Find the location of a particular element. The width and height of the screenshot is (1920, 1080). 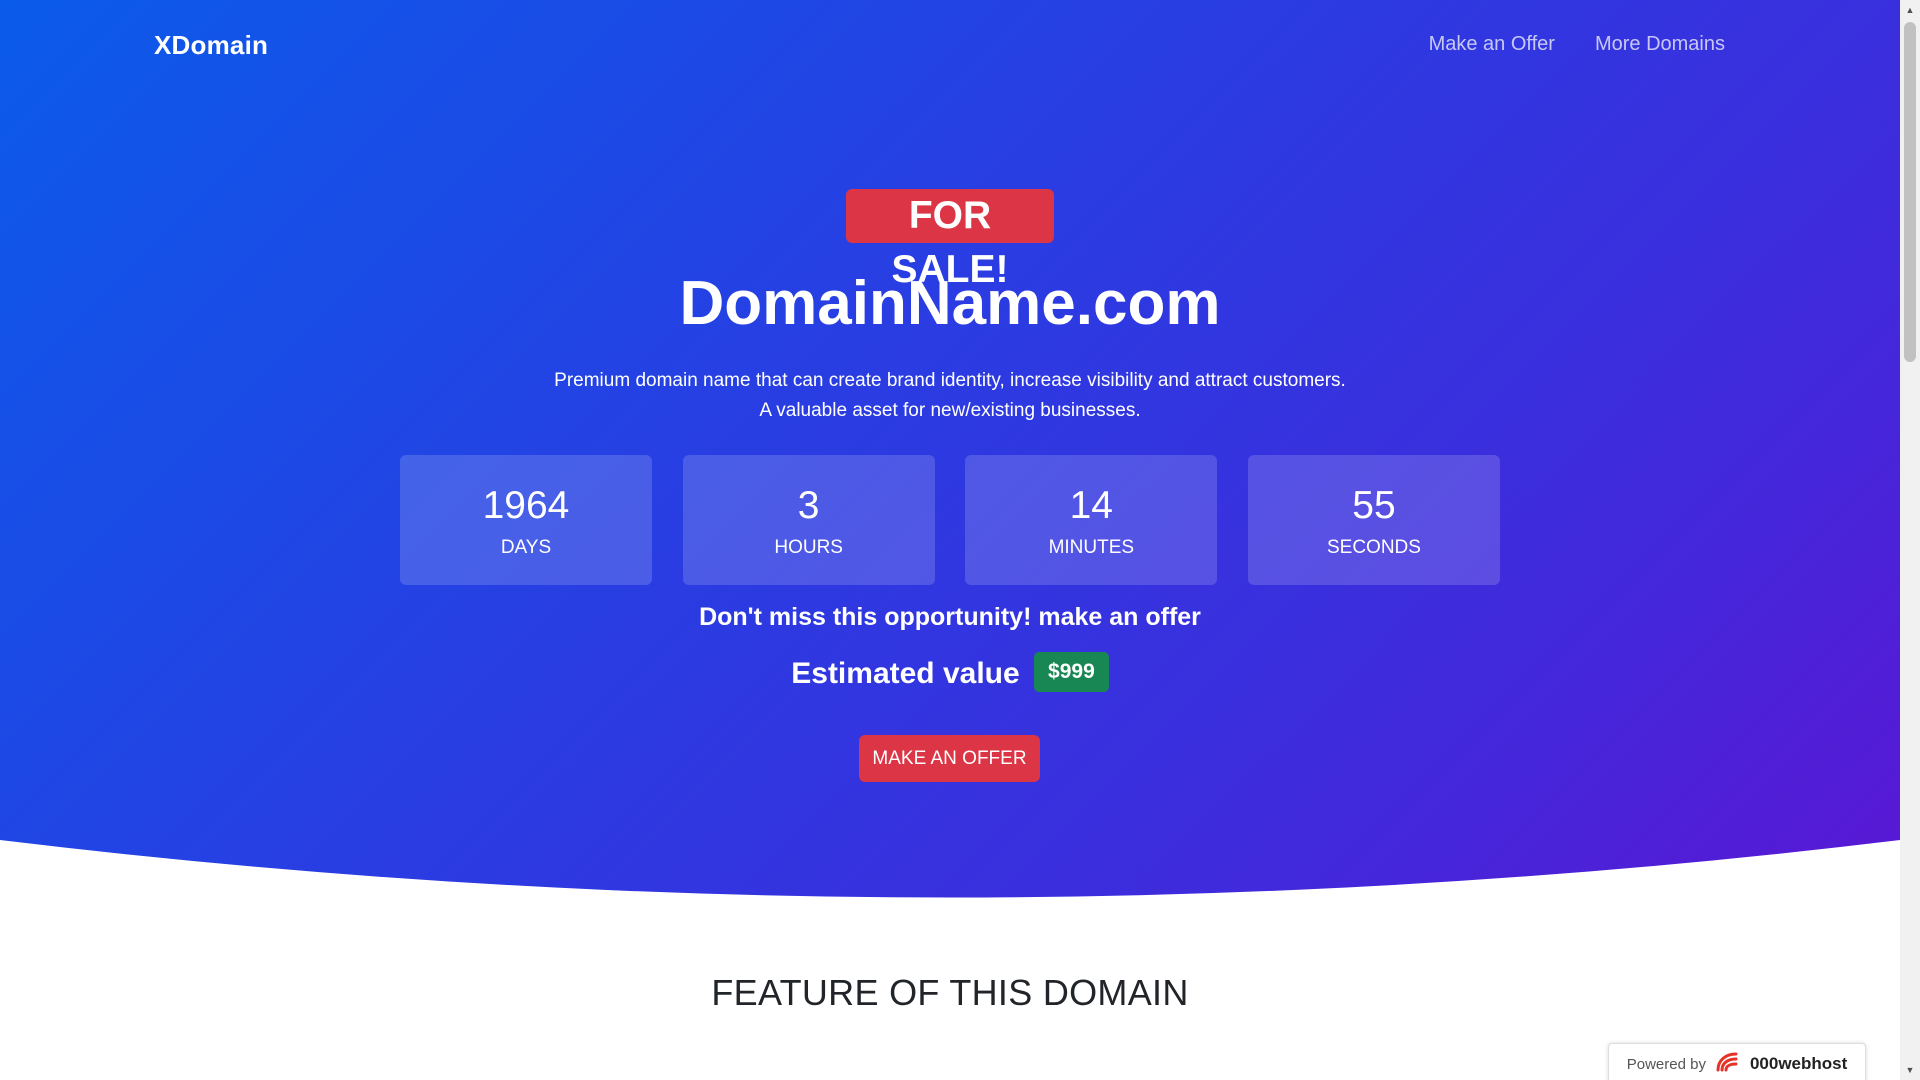

countdown-hours-label: HOURS is located at coordinates (808, 547).